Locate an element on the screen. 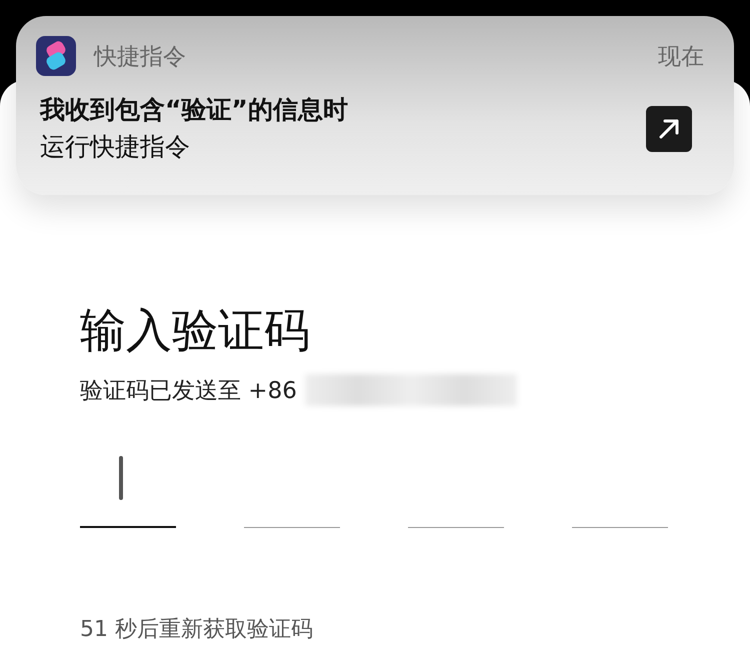  notification-title: 我收到包含“验证”的信息时 is located at coordinates (194, 110).